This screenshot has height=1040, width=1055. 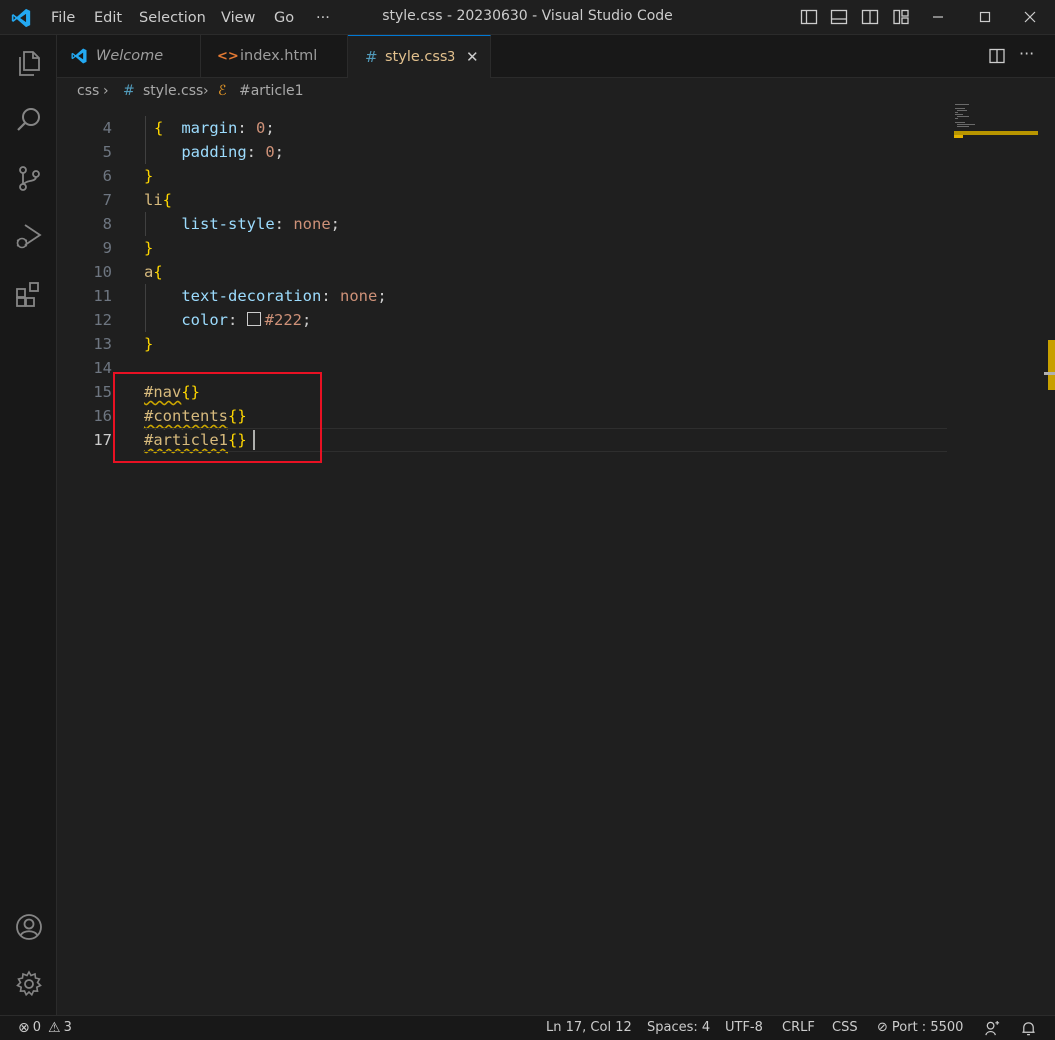 I want to click on code-text: li{, so click(x=158, y=200).